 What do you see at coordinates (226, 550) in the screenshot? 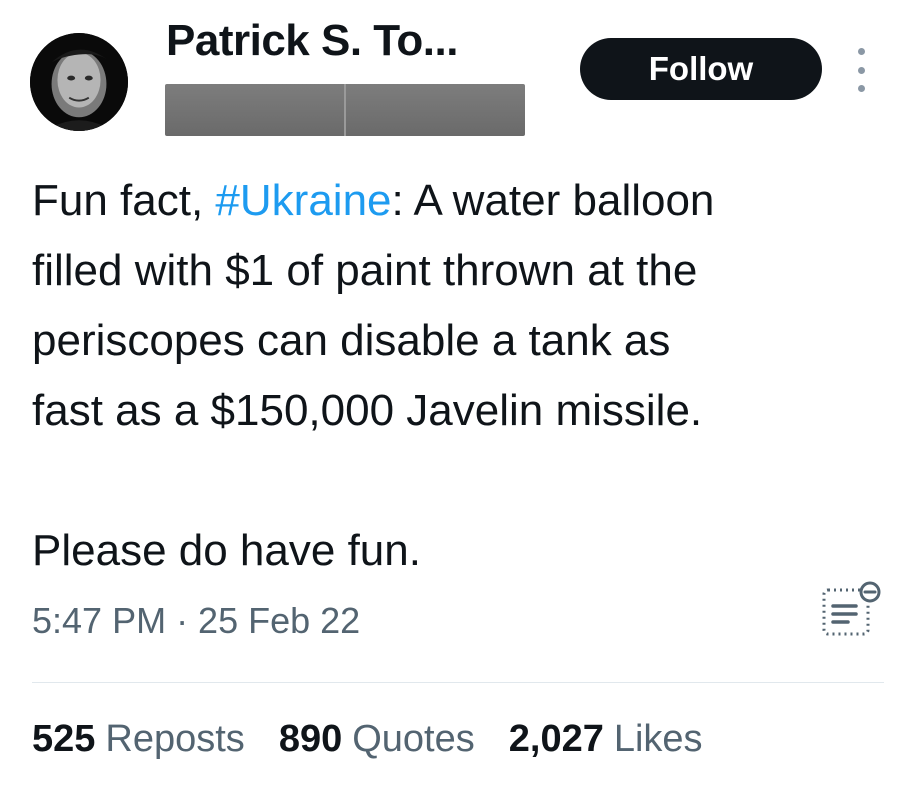
I see `tweet-line: Please do have fun.` at bounding box center [226, 550].